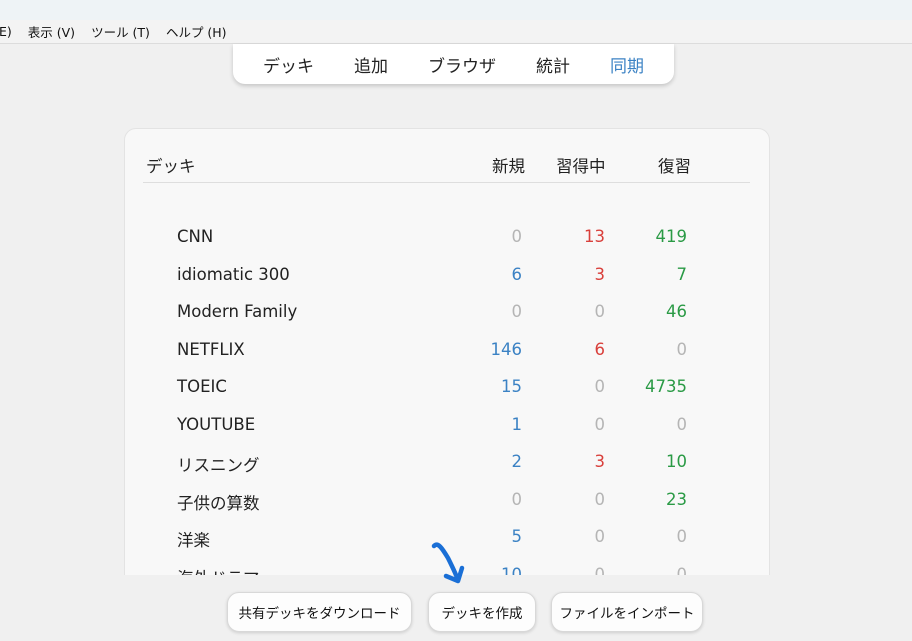 The width and height of the screenshot is (912, 641). Describe the element at coordinates (462, 64) in the screenshot. I see `tab-browse: ブラウザ` at that location.